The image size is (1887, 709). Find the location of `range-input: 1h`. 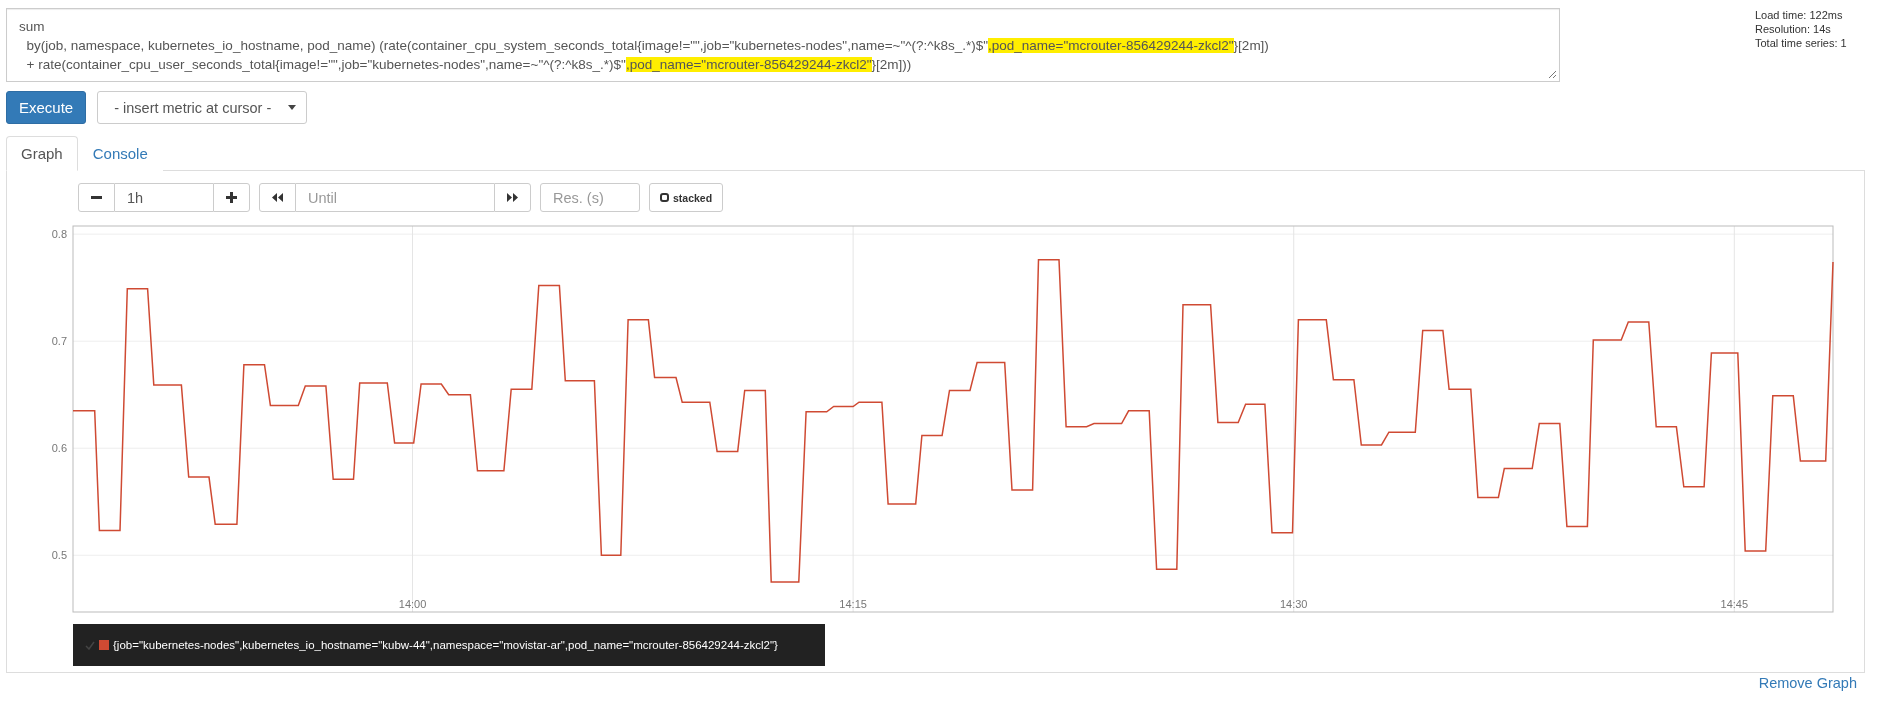

range-input: 1h is located at coordinates (164, 197).